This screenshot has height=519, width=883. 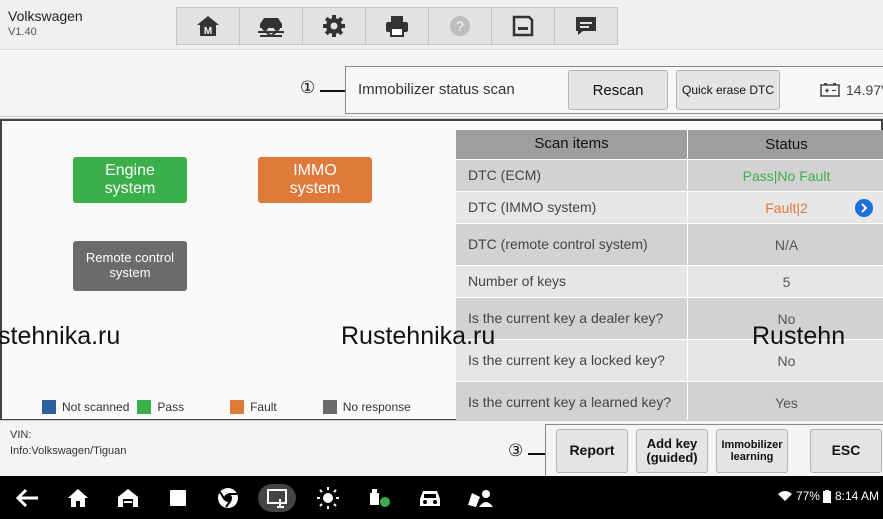 I want to click on immo-learning-line2: learning, so click(x=752, y=457).